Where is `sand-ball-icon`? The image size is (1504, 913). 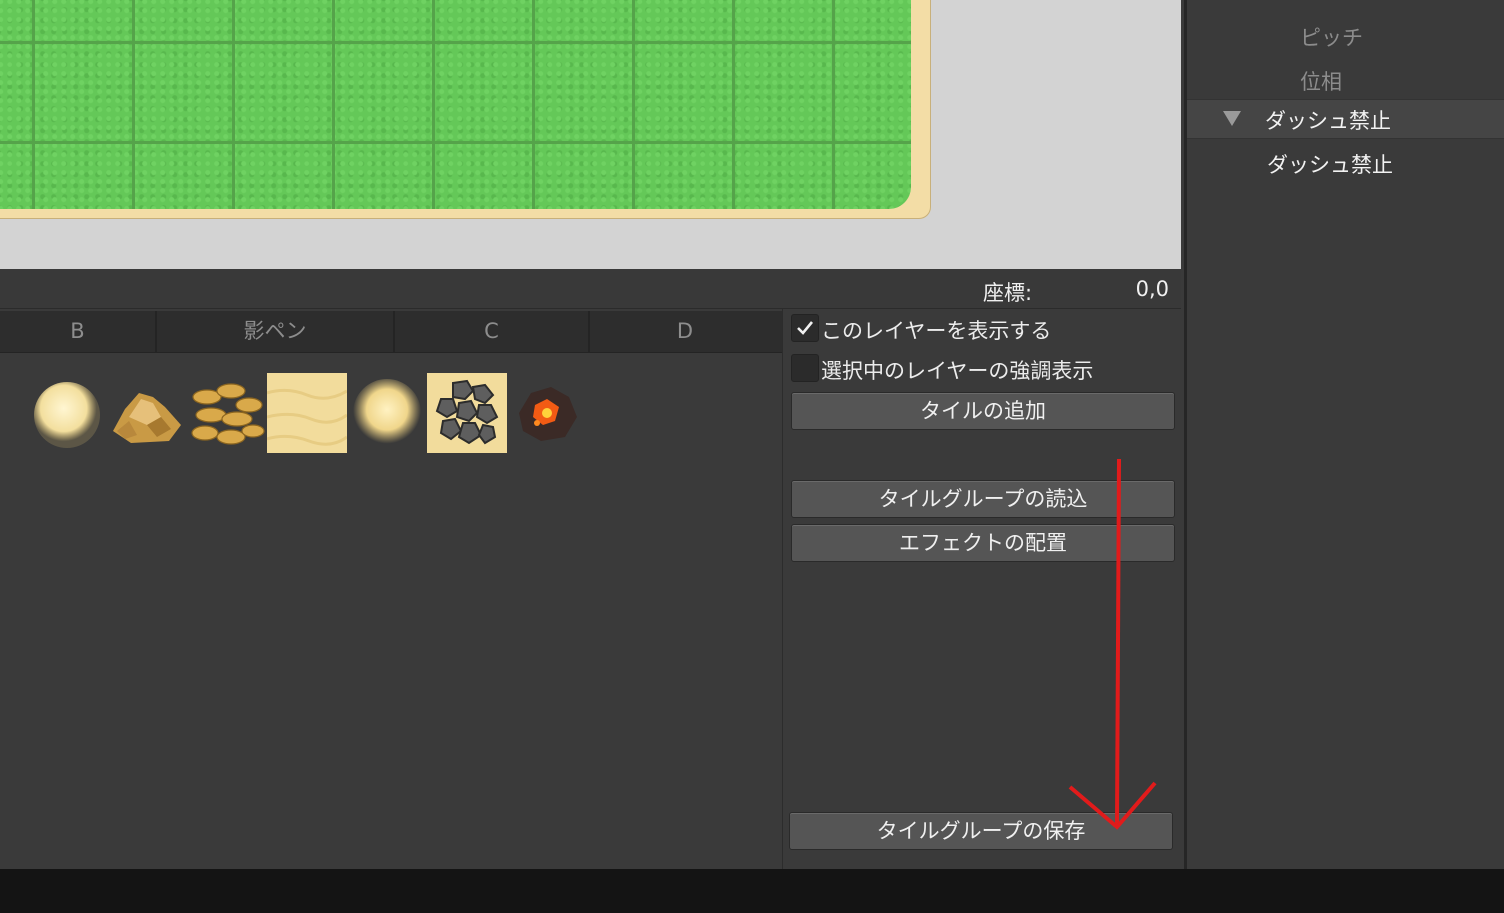 sand-ball-icon is located at coordinates (67, 413).